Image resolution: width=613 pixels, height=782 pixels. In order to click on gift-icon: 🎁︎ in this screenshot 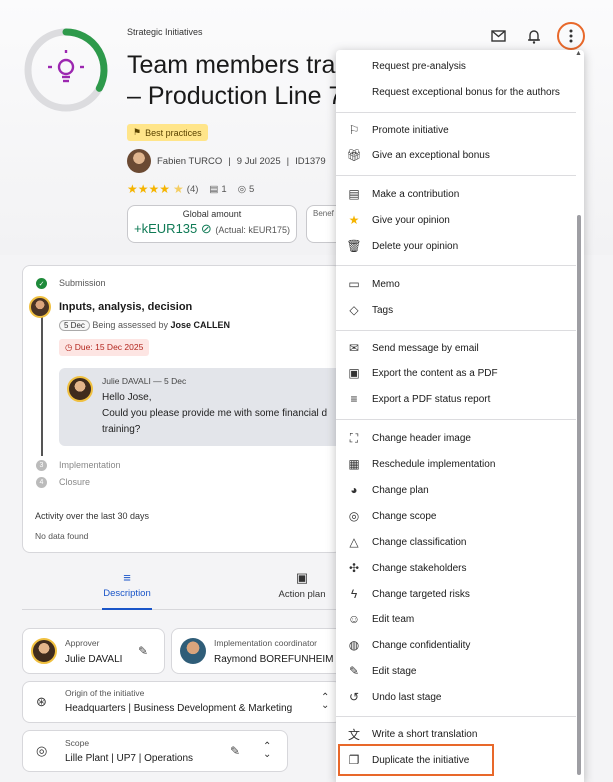, I will do `click(354, 155)`.